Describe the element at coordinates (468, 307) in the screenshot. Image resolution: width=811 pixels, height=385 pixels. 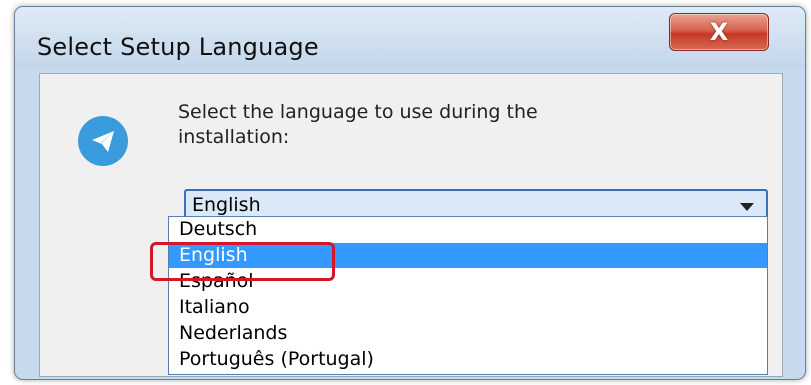
I see `language-option-italiano: Italiano` at that location.